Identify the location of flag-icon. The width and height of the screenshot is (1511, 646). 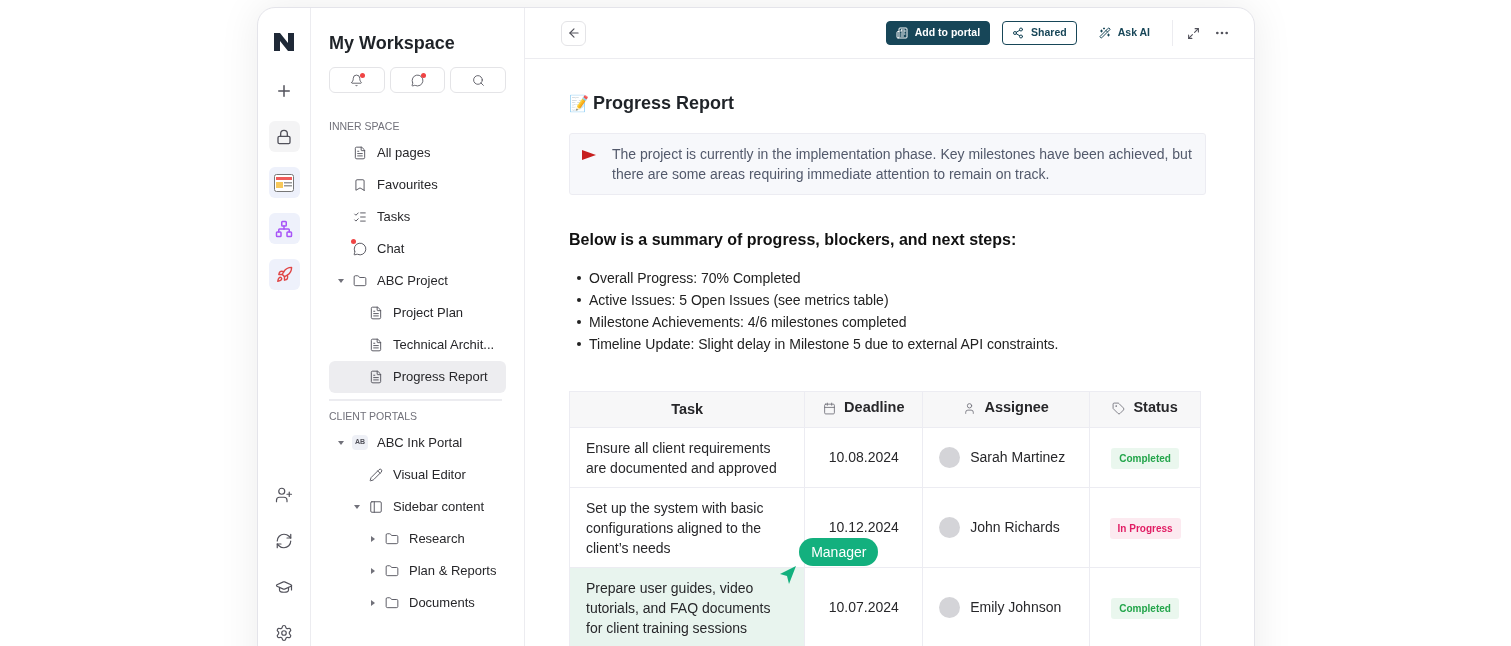
(589, 155).